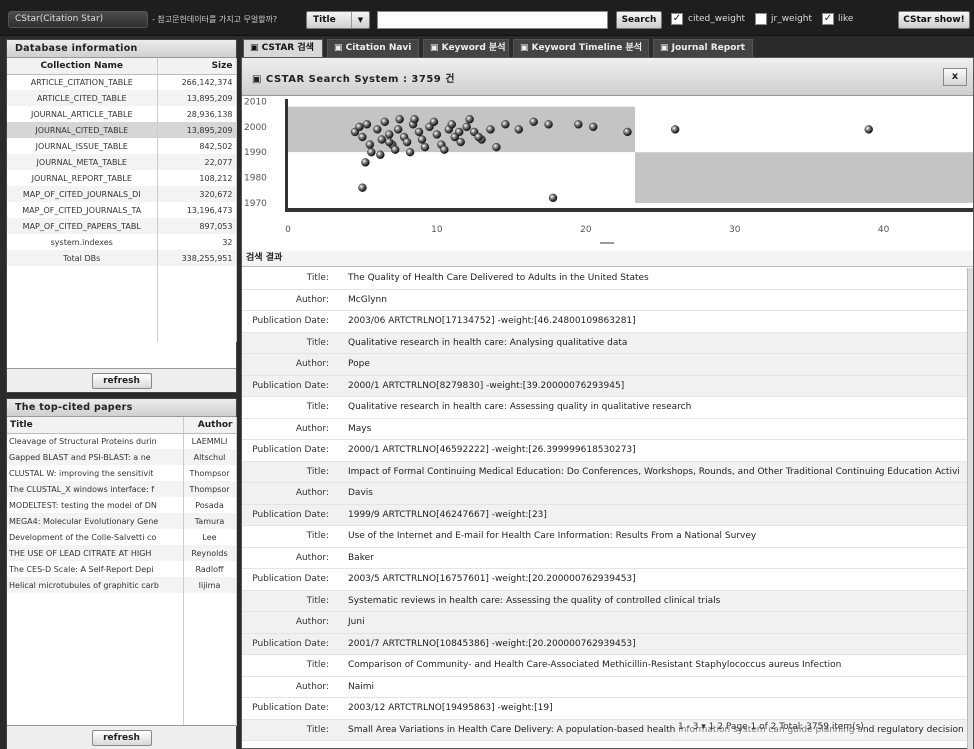  Describe the element at coordinates (122, 146) in the screenshot. I see `table-row: JOURNAL_ISSUE_TABLE 842,502` at that location.